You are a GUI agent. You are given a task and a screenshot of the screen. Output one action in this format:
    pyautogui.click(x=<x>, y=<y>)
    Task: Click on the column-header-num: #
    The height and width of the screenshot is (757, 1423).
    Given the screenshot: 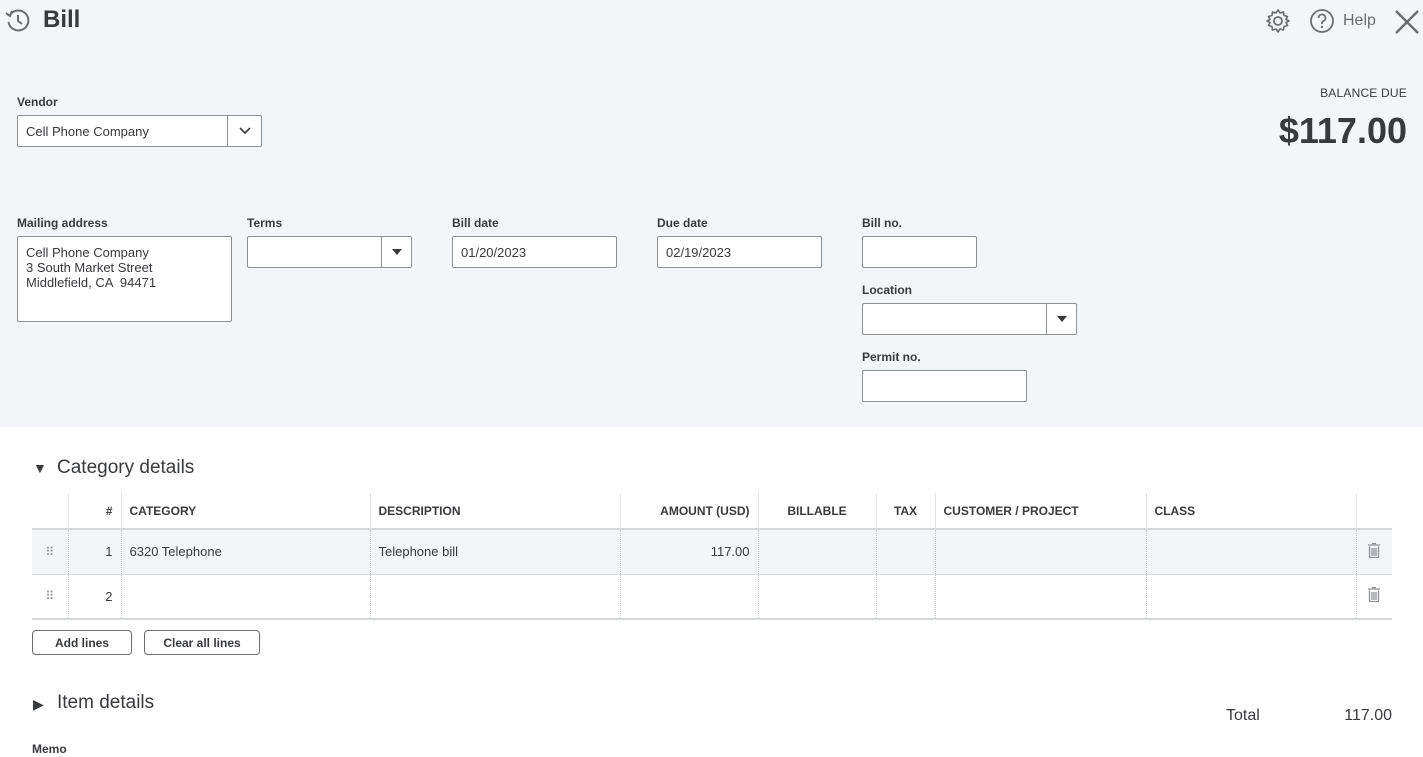 What is the action you would take?
    pyautogui.click(x=94, y=511)
    